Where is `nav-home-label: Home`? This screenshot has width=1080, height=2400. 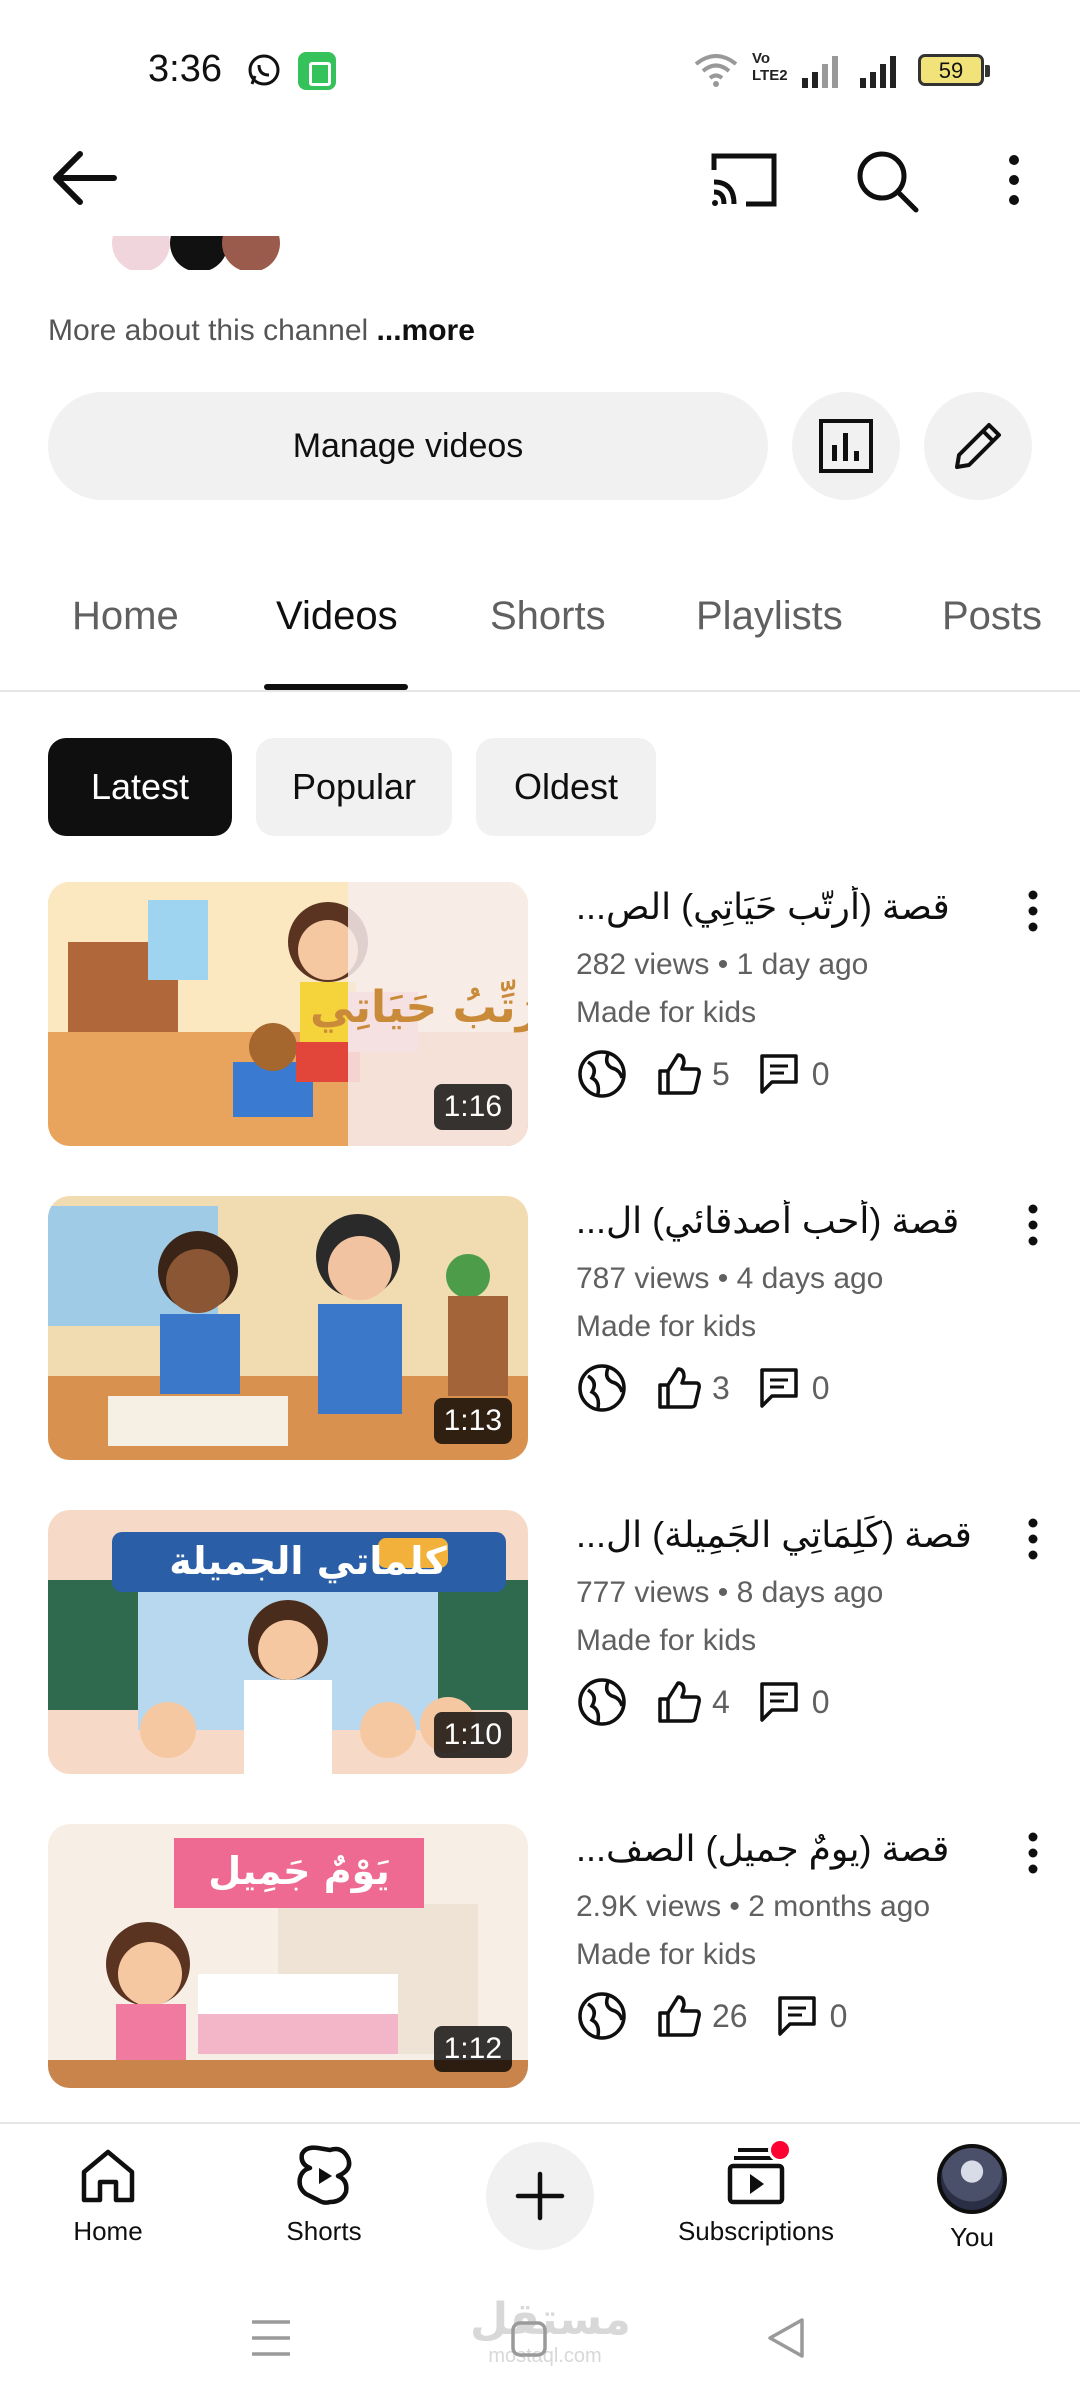 nav-home-label: Home is located at coordinates (108, 2231).